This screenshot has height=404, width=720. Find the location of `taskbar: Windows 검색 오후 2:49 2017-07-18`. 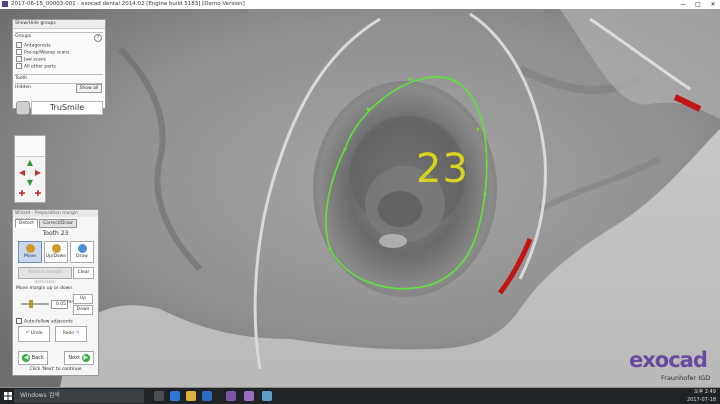

taskbar: Windows 검색 오후 2:49 2017-07-18 is located at coordinates (360, 396).